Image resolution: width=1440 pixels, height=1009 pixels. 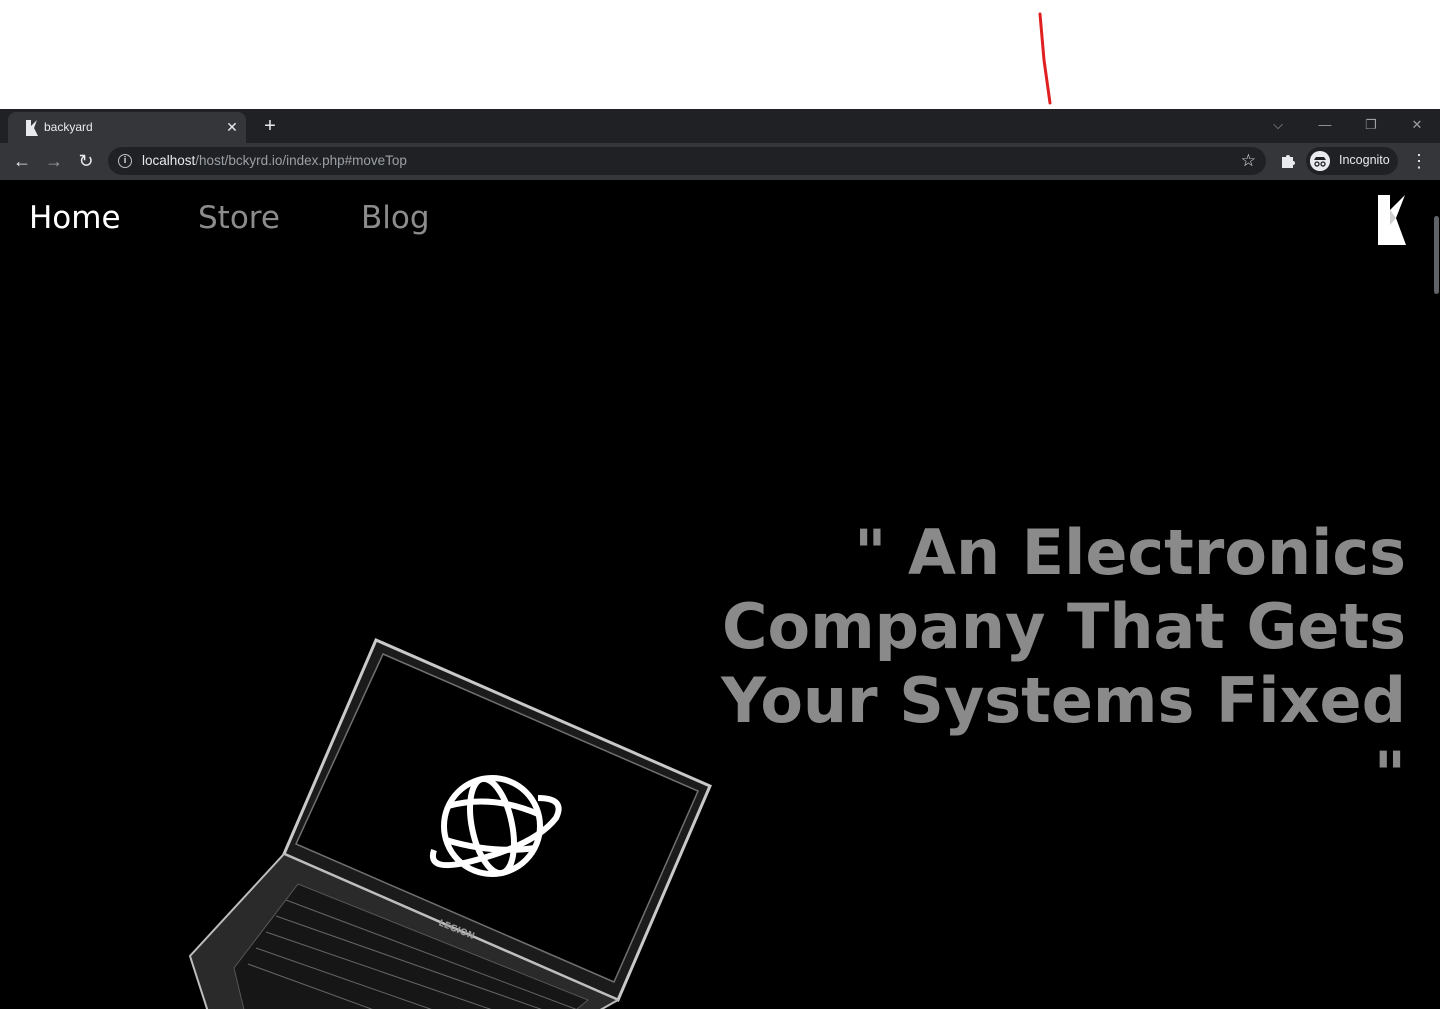 What do you see at coordinates (22, 161) in the screenshot?
I see `back-arrow-icon: ←` at bounding box center [22, 161].